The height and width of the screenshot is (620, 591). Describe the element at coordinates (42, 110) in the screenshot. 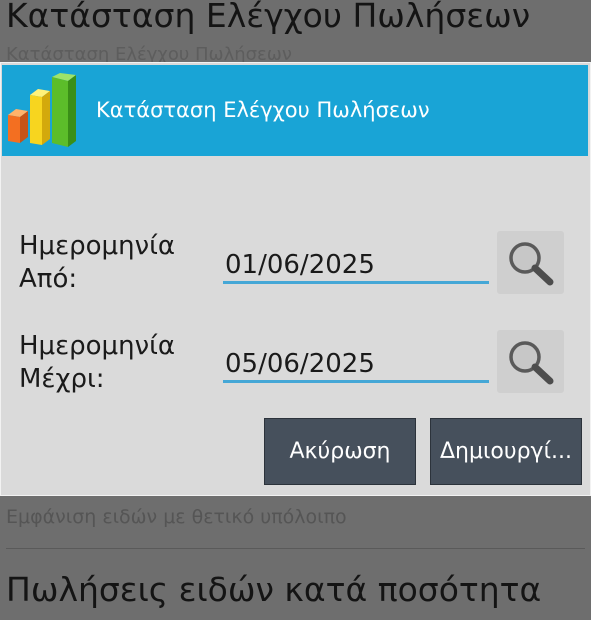

I see `bar-chart-icon` at that location.